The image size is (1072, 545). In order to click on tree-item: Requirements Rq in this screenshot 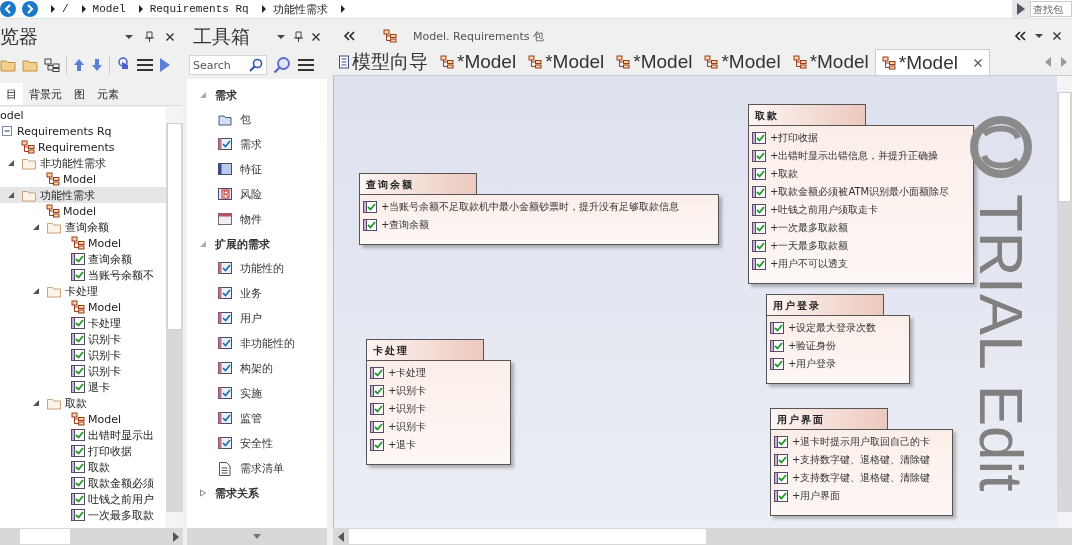, I will do `click(83, 131)`.